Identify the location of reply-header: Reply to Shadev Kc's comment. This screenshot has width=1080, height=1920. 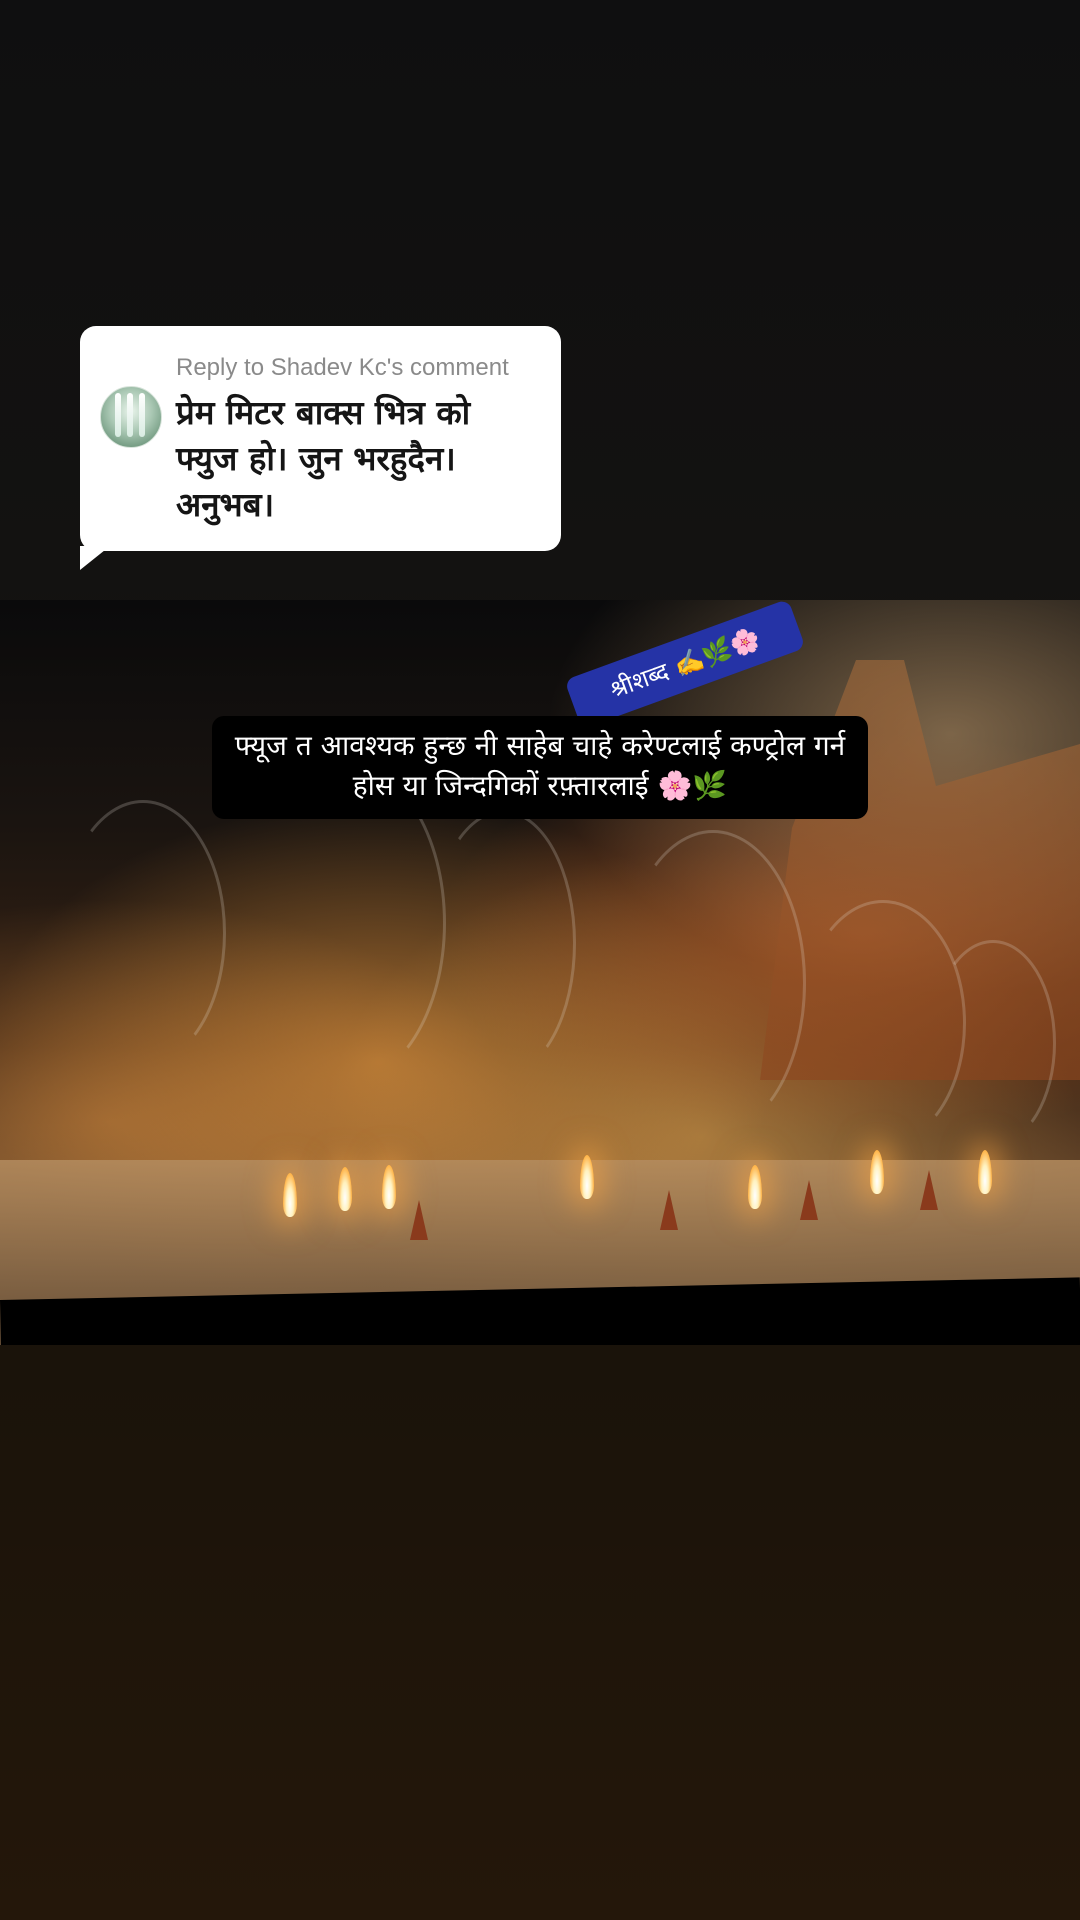
(342, 367).